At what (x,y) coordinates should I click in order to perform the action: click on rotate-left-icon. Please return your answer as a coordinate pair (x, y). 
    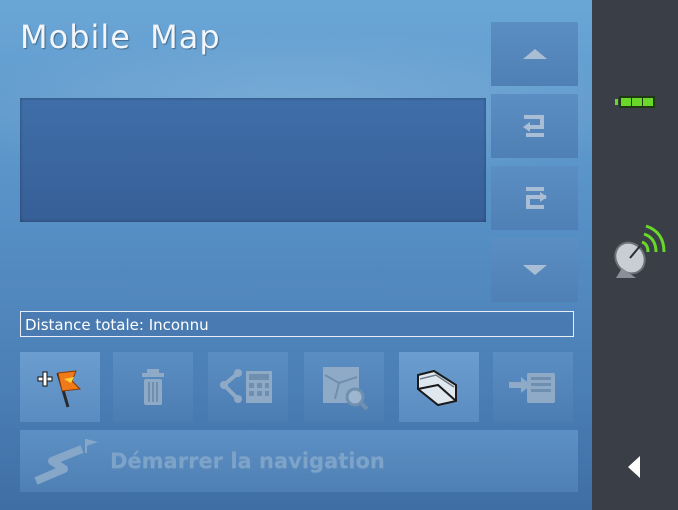
    Looking at the image, I should click on (533, 126).